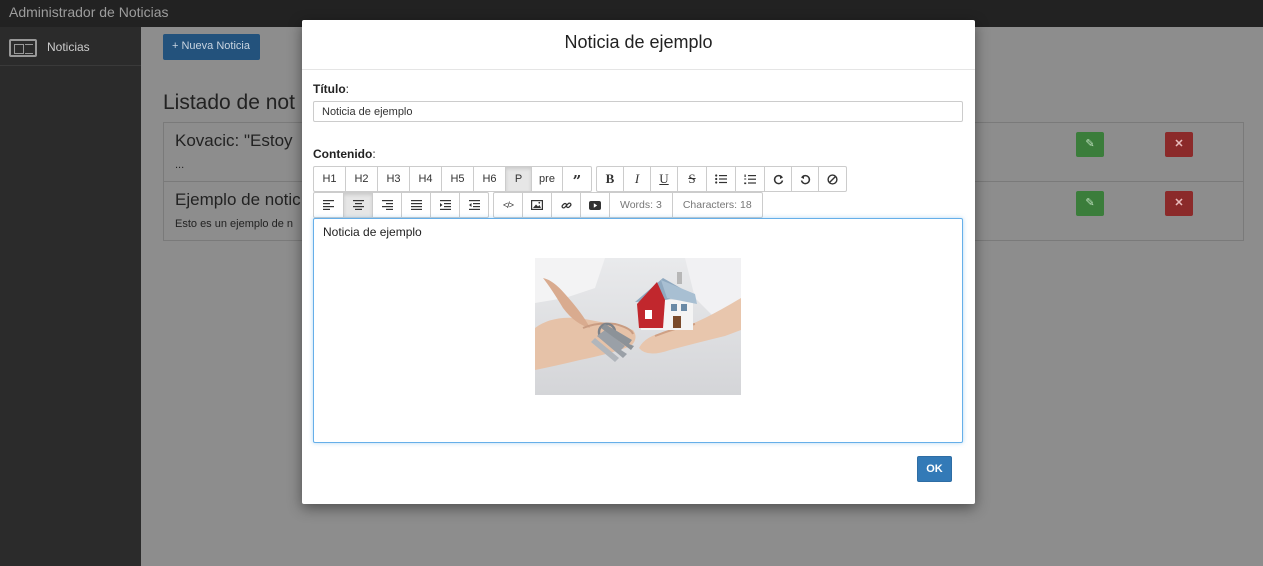 This screenshot has width=1263, height=566. I want to click on ban-icon, so click(832, 179).